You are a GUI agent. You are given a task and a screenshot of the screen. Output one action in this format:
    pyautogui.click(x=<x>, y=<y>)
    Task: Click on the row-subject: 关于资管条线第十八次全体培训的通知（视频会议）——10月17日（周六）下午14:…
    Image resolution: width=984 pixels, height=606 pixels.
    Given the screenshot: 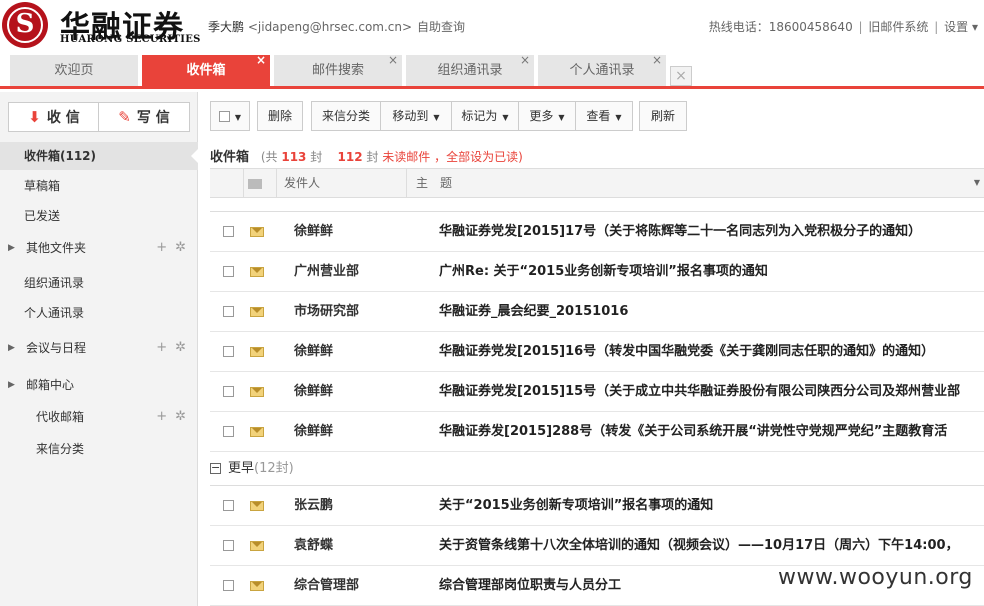 What is the action you would take?
    pyautogui.click(x=711, y=546)
    